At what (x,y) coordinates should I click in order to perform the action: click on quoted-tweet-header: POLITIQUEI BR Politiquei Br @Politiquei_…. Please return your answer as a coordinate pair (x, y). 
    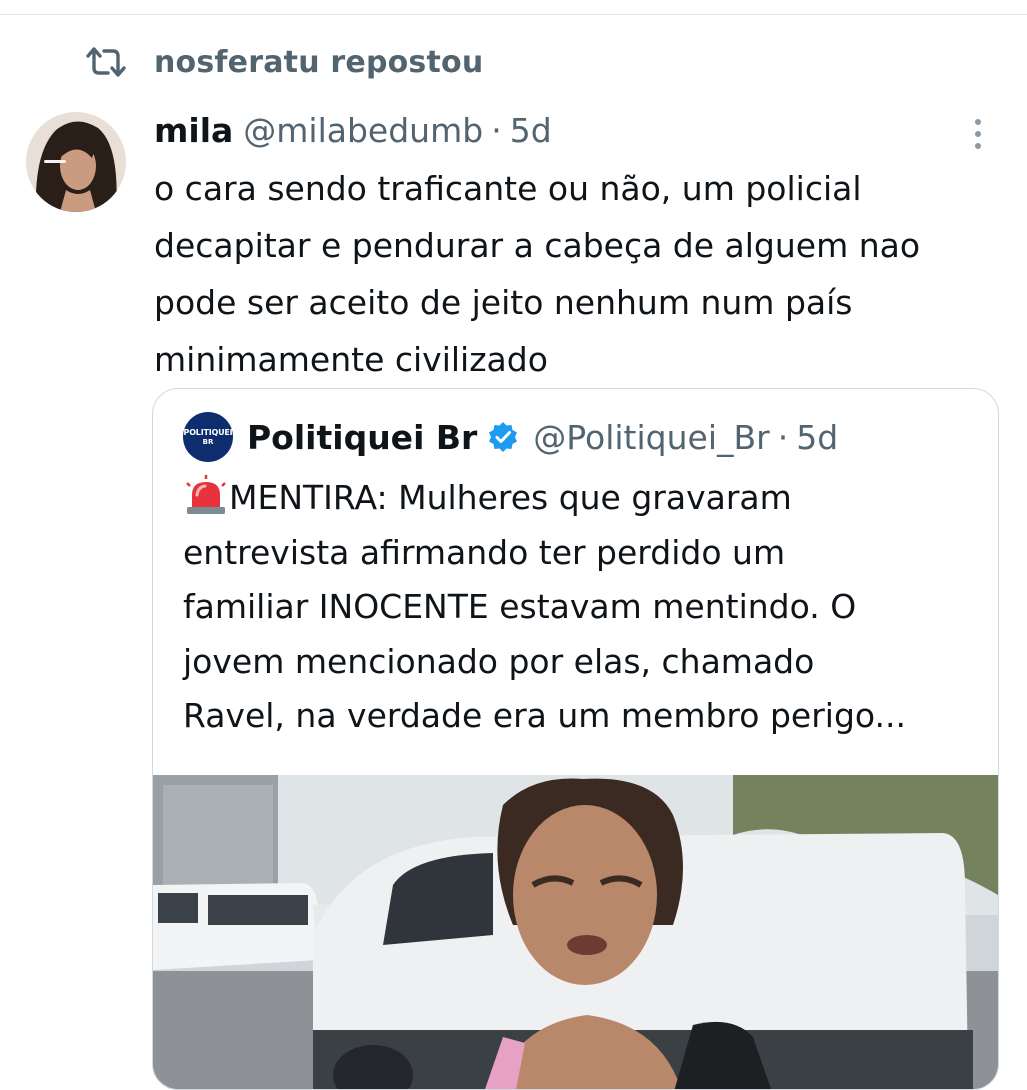
    Looking at the image, I should click on (510, 437).